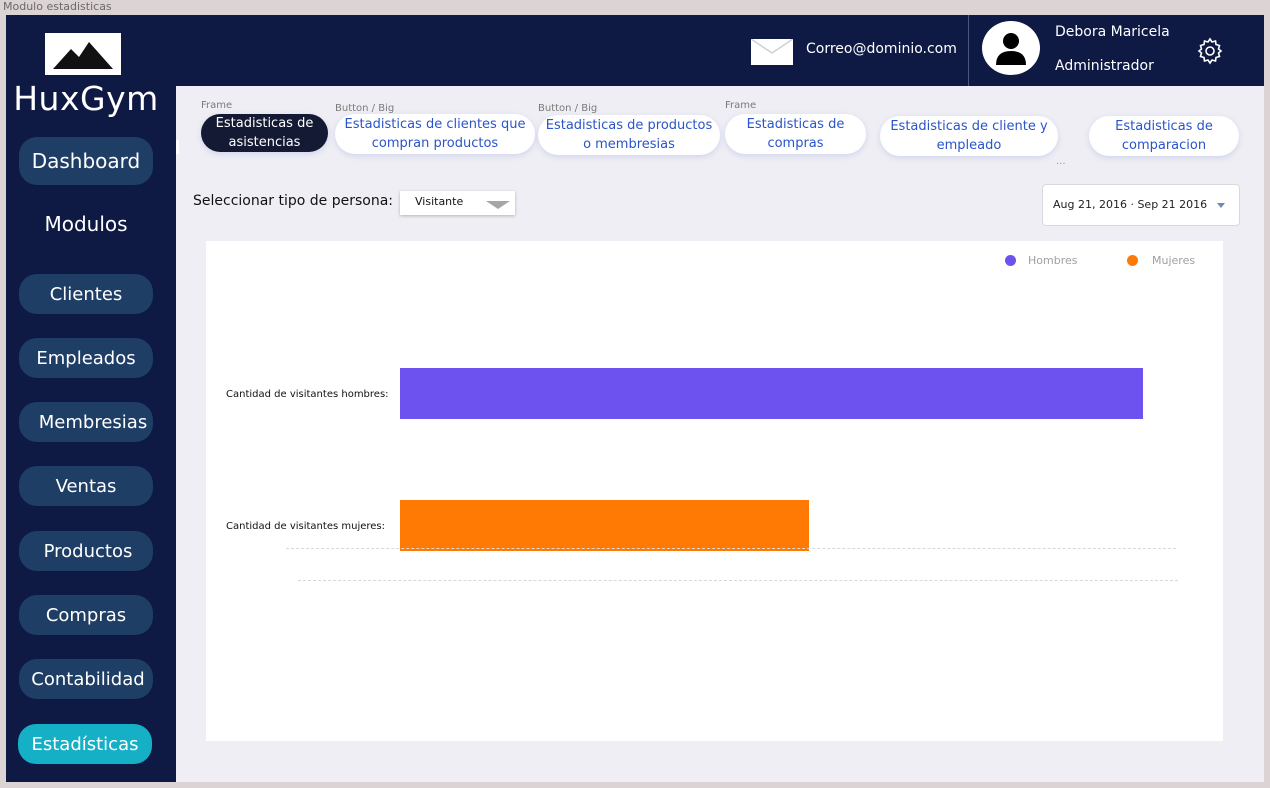 This screenshot has height=788, width=1270. What do you see at coordinates (969, 136) in the screenshot?
I see `tab-cliente-empleado: Estadisticas de cliente y empleado` at bounding box center [969, 136].